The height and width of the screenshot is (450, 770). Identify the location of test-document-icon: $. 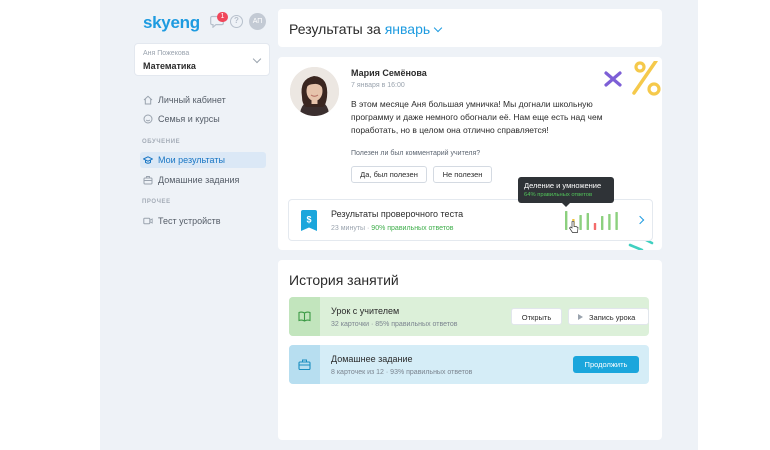
(309, 220).